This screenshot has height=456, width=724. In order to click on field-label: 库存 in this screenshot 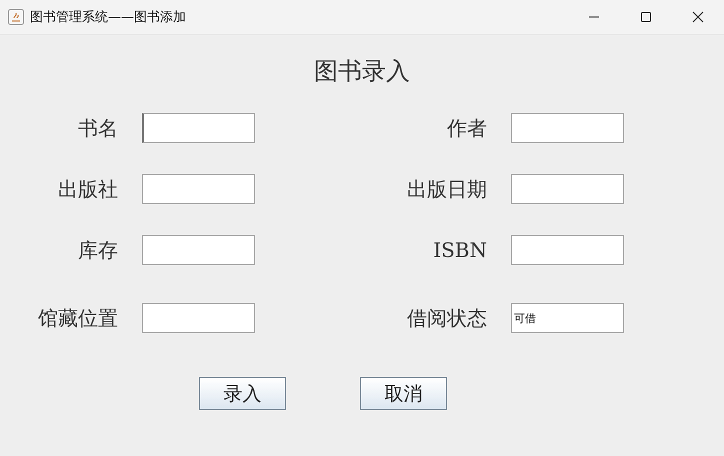, I will do `click(98, 250)`.